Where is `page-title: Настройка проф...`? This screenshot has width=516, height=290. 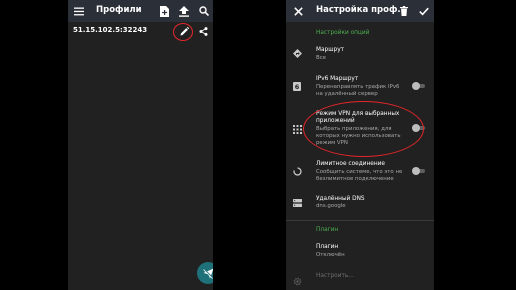 page-title: Настройка проф... is located at coordinates (362, 10).